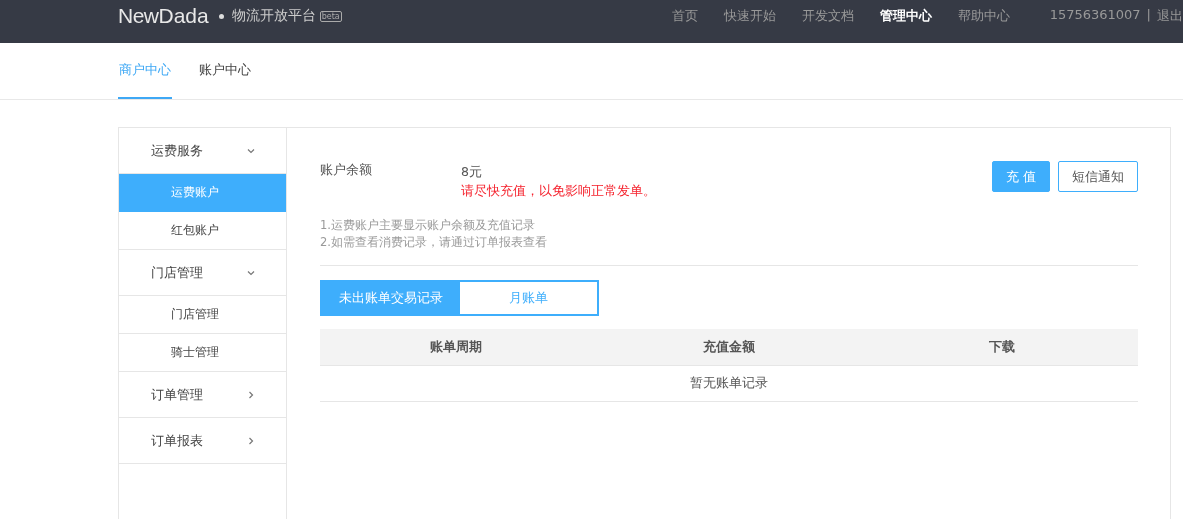 The height and width of the screenshot is (519, 1183). Describe the element at coordinates (346, 170) in the screenshot. I see `balance-label: 账户余额` at that location.